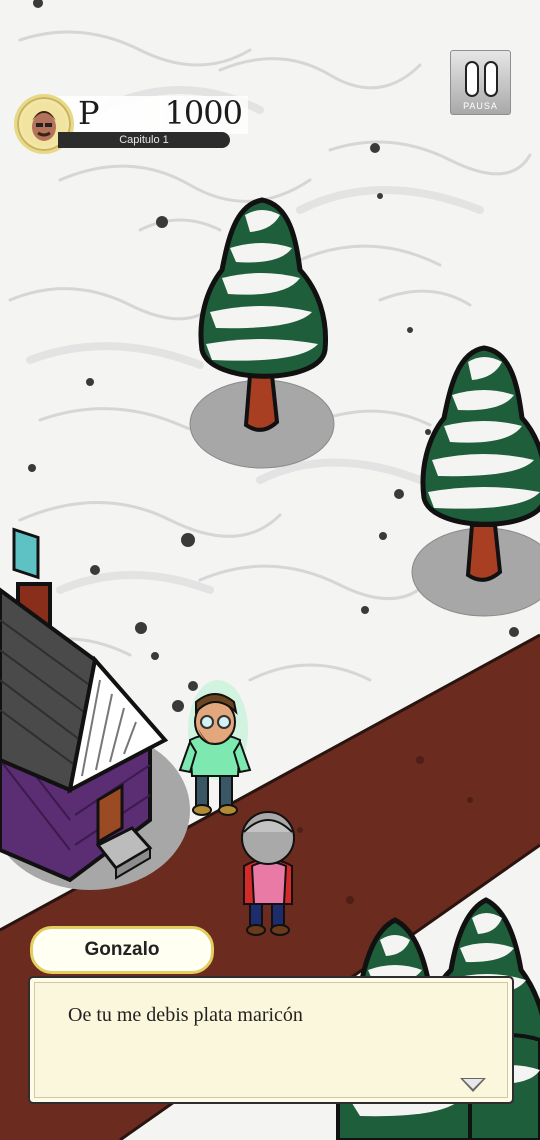  Describe the element at coordinates (473, 1085) in the screenshot. I see `down-triangle-icon` at that location.